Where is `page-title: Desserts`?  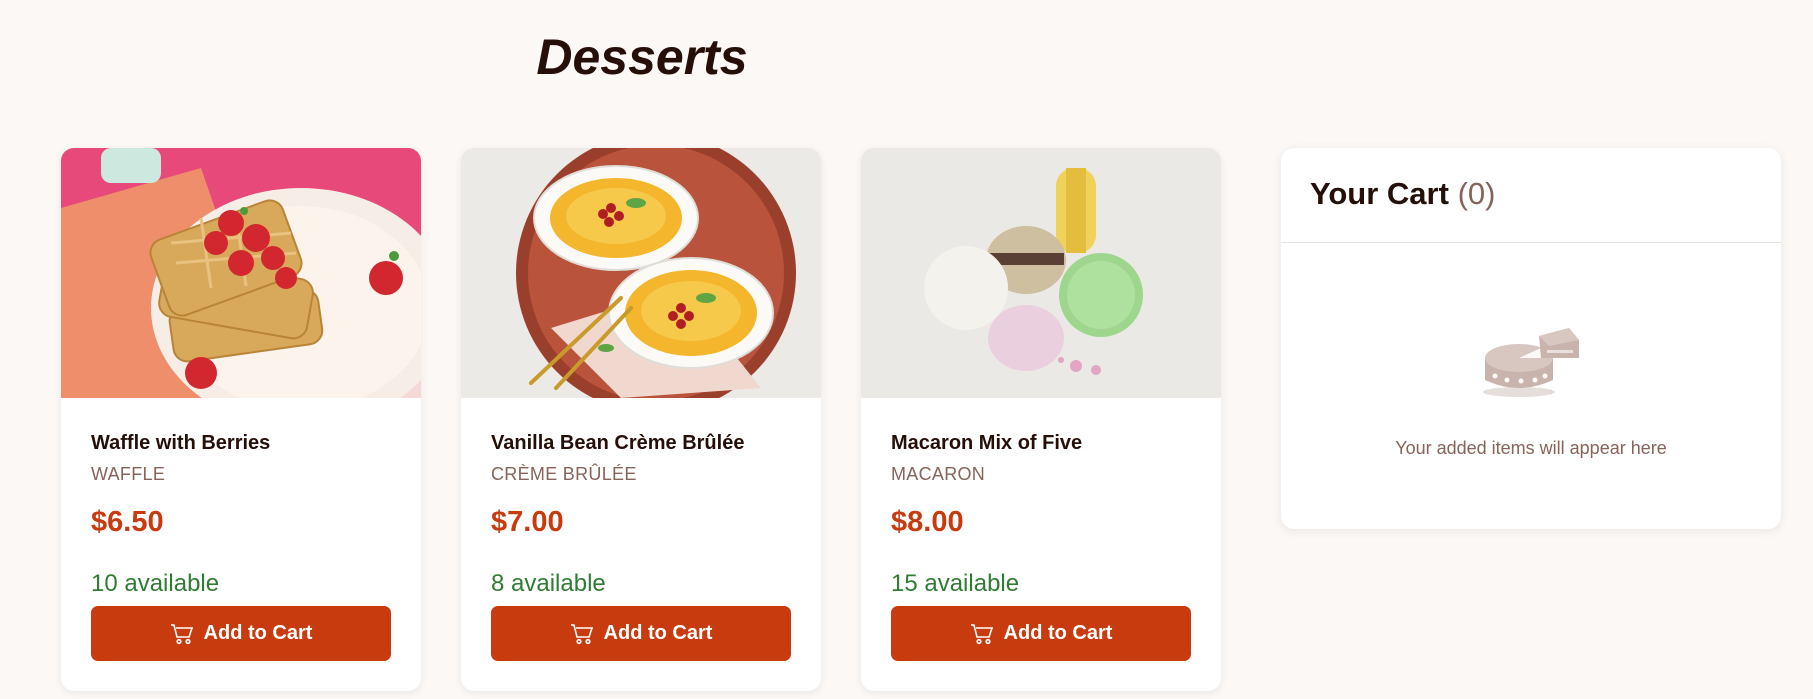
page-title: Desserts is located at coordinates (642, 57).